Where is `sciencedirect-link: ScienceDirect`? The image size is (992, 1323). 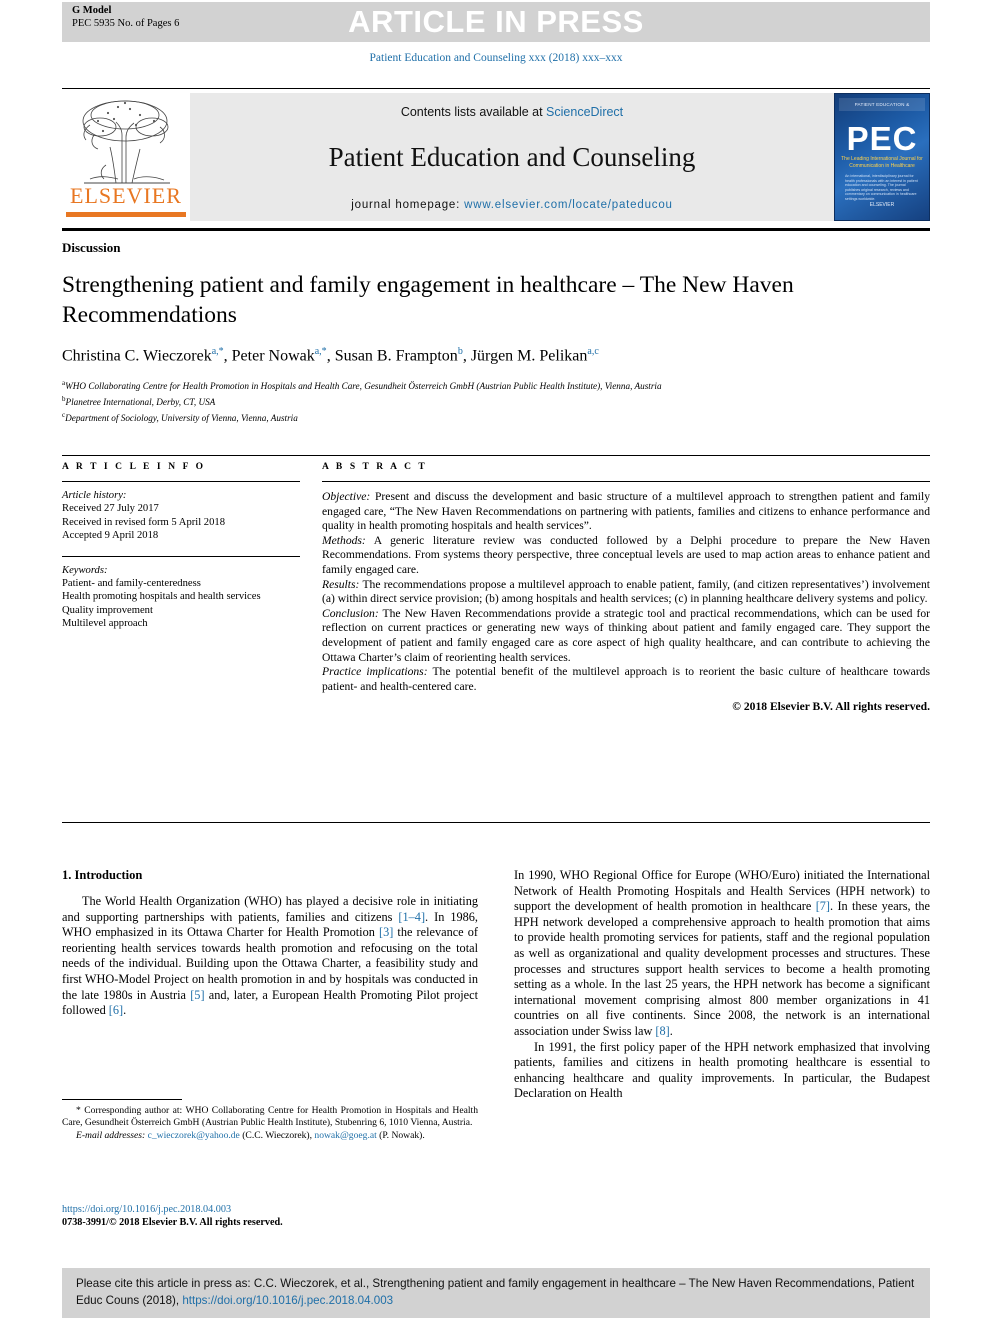 sciencedirect-link: ScienceDirect is located at coordinates (584, 112).